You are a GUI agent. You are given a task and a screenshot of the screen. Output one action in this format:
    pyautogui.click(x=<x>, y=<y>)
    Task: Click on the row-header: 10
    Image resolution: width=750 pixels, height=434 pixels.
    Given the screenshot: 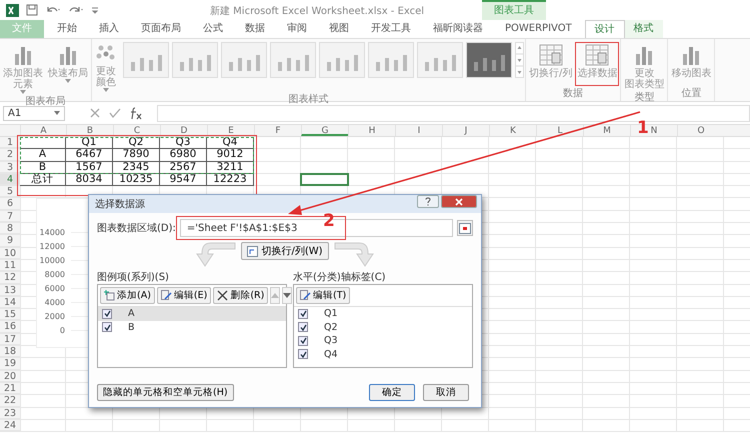 What is the action you would take?
    pyautogui.click(x=10, y=253)
    